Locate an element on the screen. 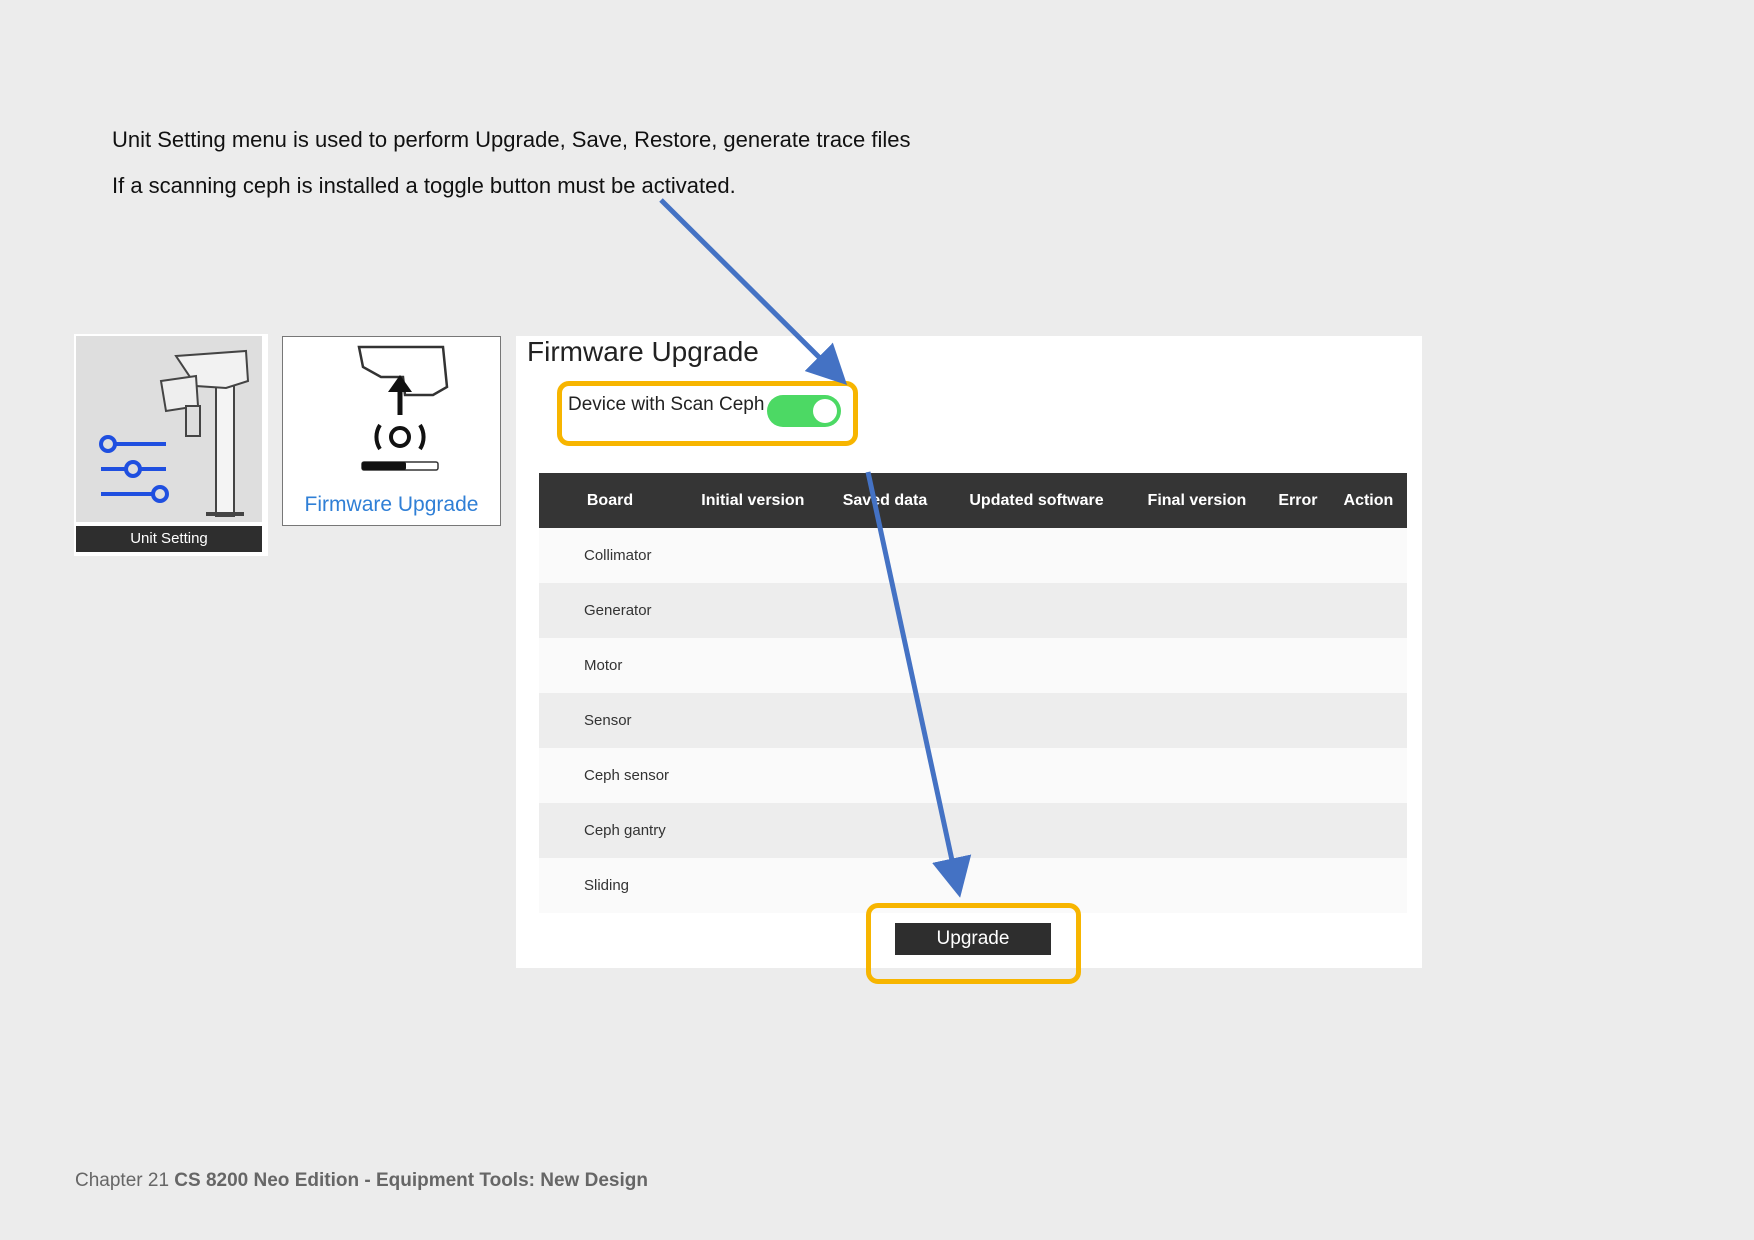 The image size is (1754, 1240). arrow-to-toggle is located at coordinates (753, 292).